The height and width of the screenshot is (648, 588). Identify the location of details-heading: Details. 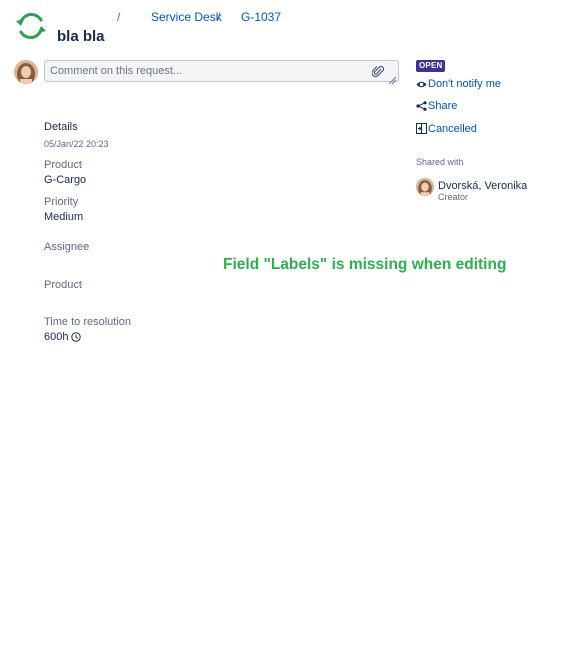
(61, 127).